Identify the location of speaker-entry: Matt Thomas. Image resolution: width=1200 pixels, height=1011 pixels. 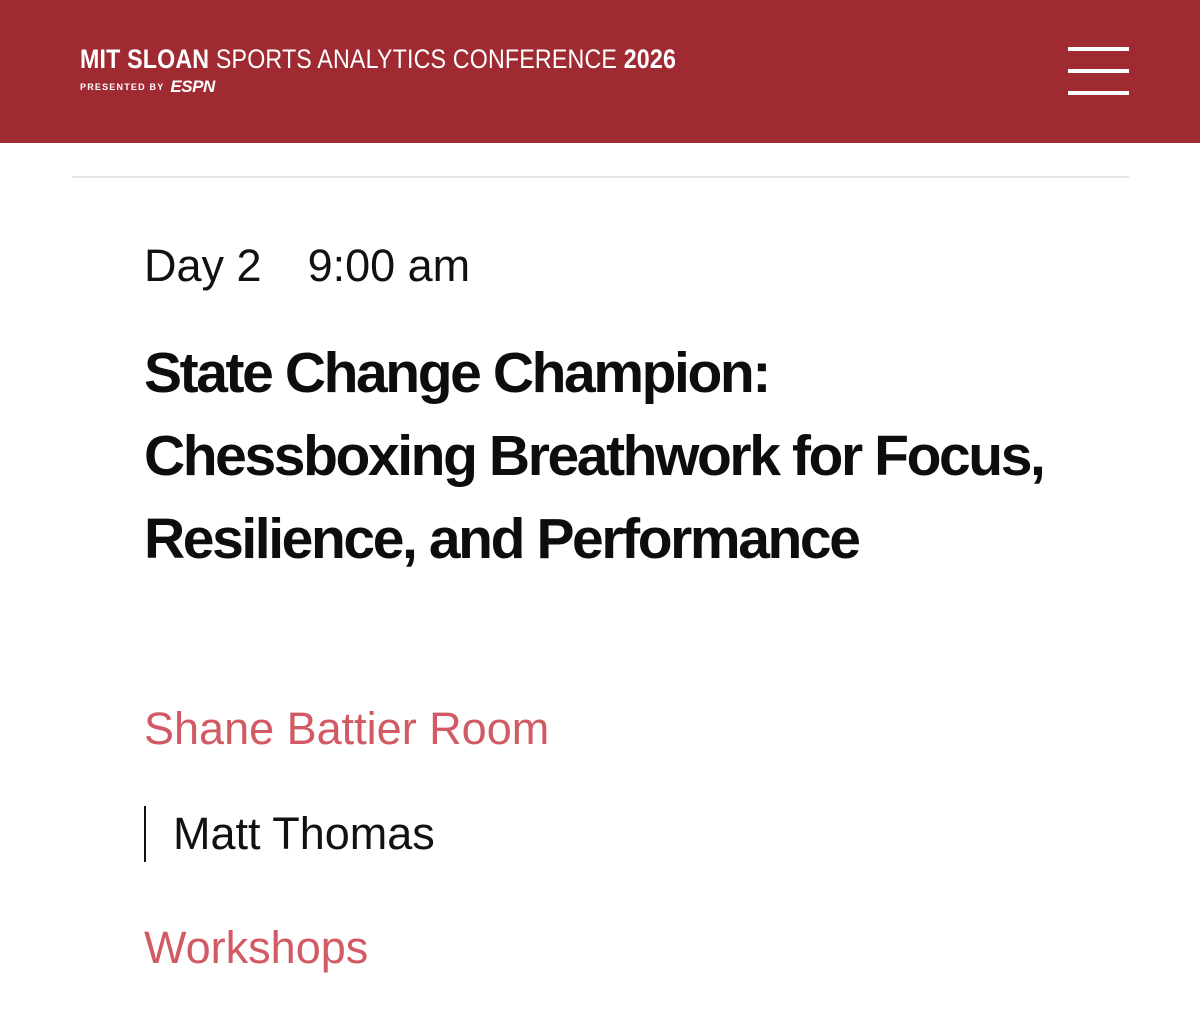
(289, 834).